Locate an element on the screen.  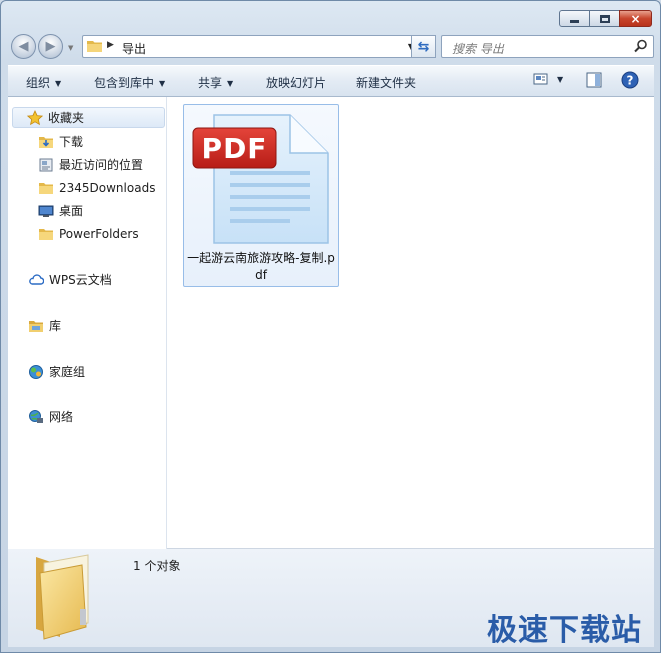
include-in-library-menu: 包含到库中 ▼ is located at coordinates (129, 82).